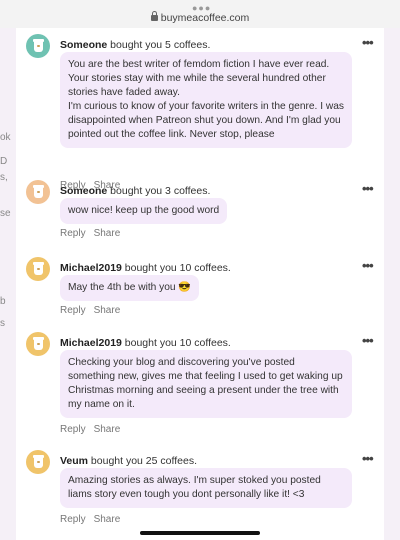 This screenshot has width=400, height=540. I want to click on supporter-header: Someone bought you 5 coffees., so click(135, 45).